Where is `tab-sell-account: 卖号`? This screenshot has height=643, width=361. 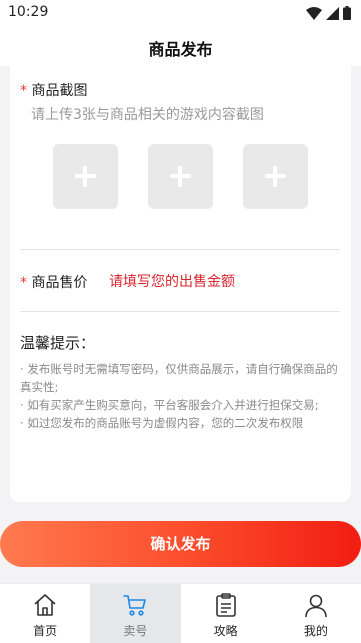
tab-sell-account: 卖号 is located at coordinates (135, 613).